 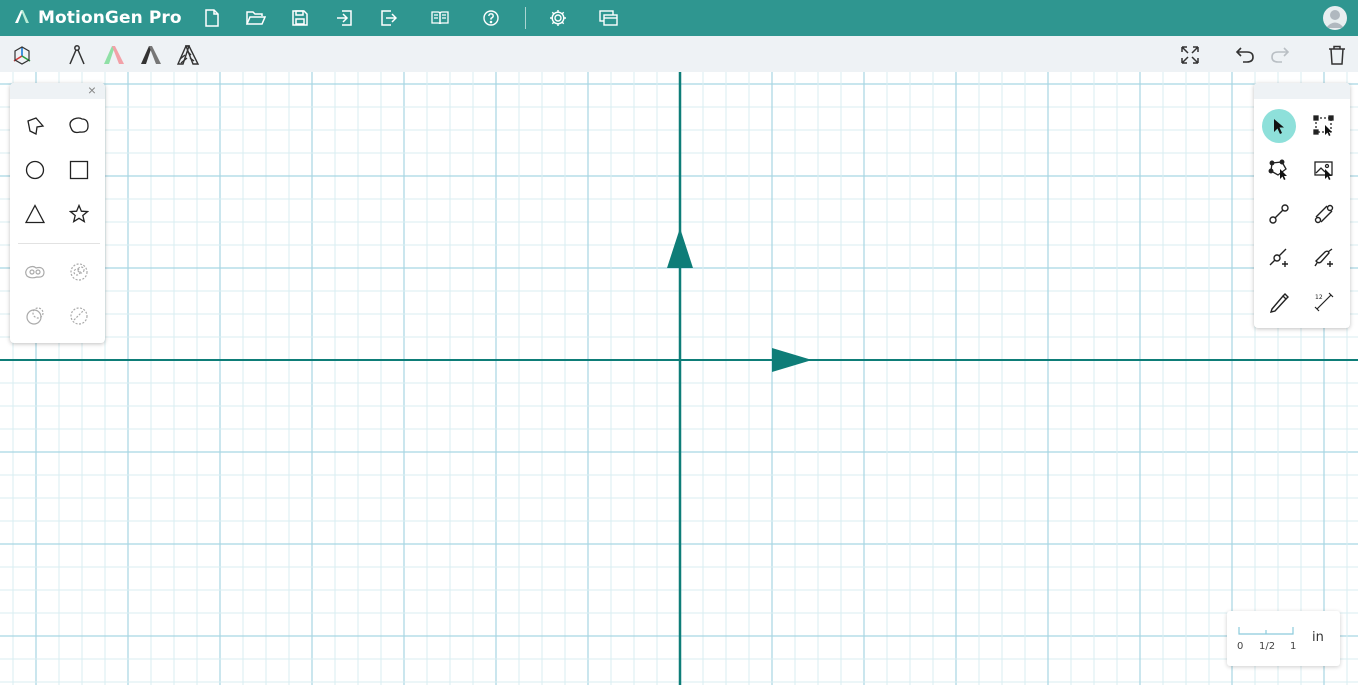 I want to click on book-icon, so click(x=440, y=18).